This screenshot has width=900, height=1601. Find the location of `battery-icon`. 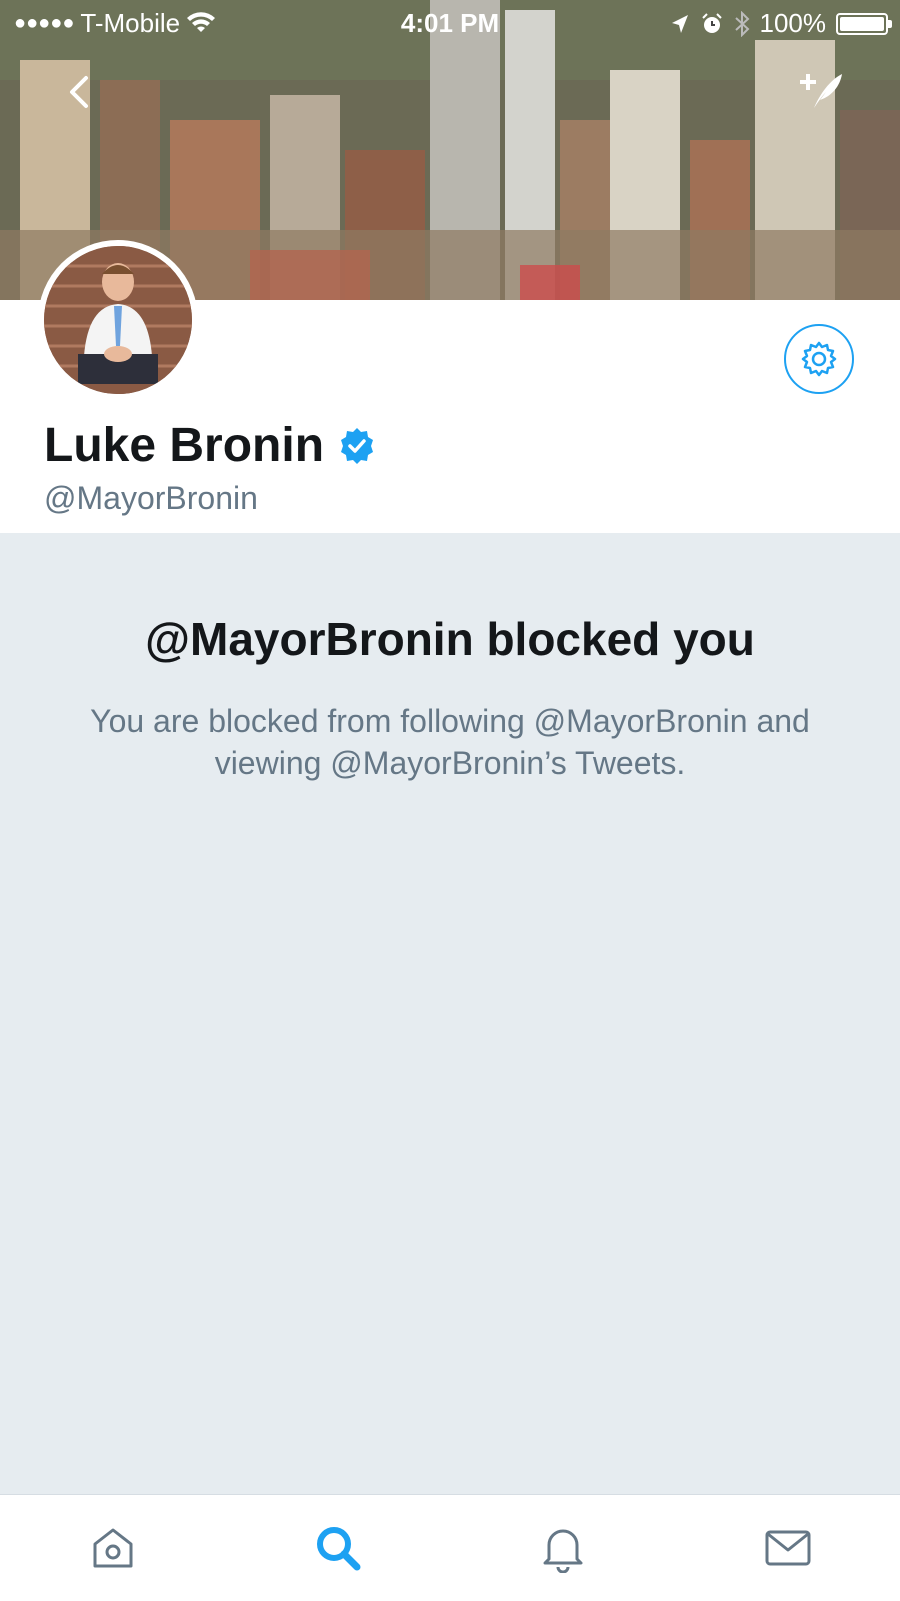

battery-icon is located at coordinates (864, 23).